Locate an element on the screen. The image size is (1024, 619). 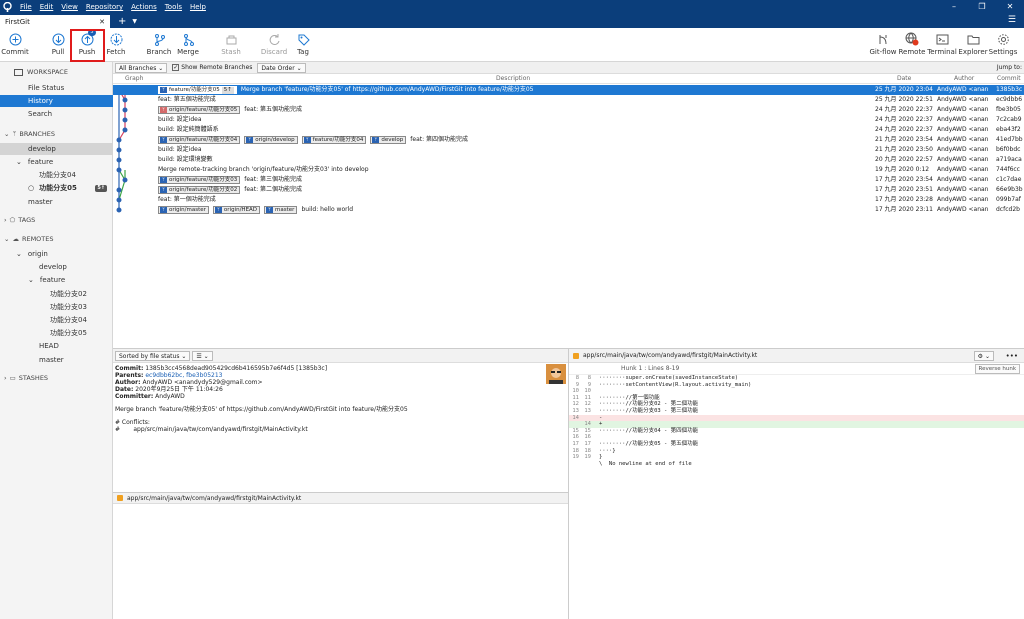
branch-label: ᛘ origin/HEAD is located at coordinates (236, 210).